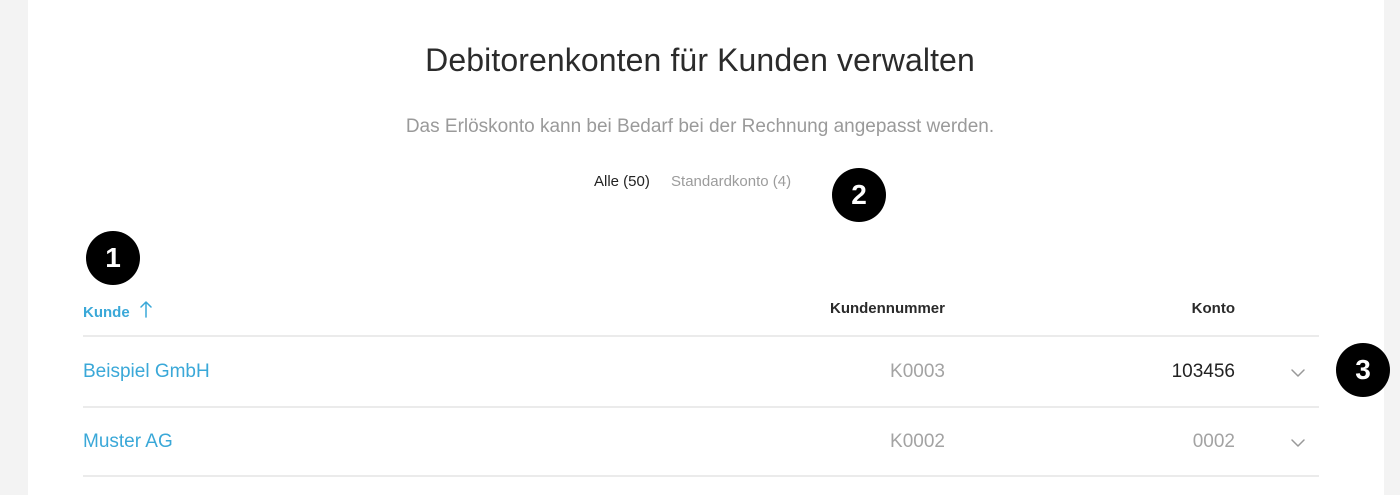 The width and height of the screenshot is (1400, 495). Describe the element at coordinates (113, 258) in the screenshot. I see `annotation-marker-1: 1` at that location.